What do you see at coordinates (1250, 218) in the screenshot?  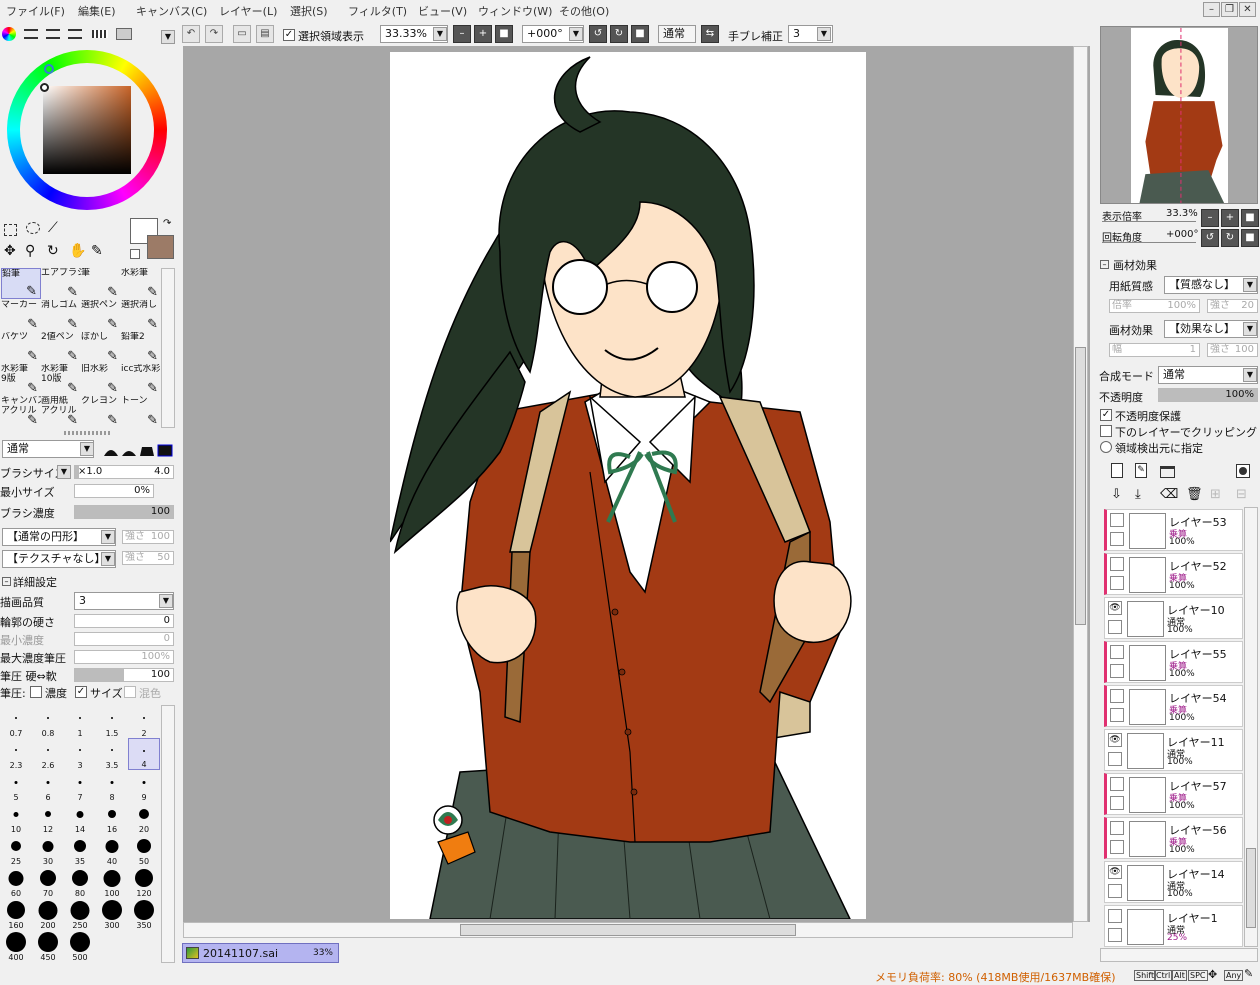 I see `nav-zoom-reset-icon: ■` at bounding box center [1250, 218].